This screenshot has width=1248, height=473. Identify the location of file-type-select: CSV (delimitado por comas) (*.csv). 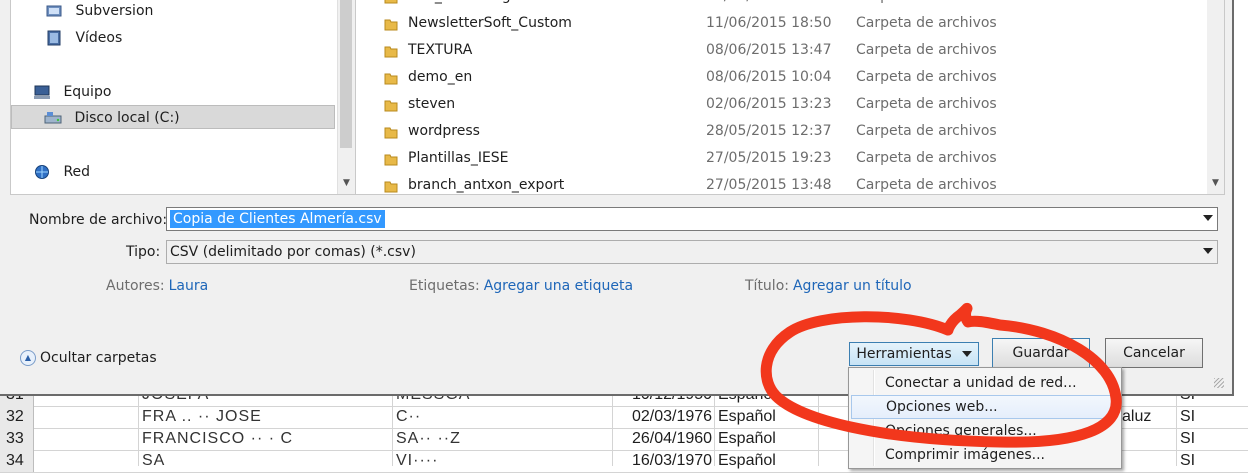
(692, 252).